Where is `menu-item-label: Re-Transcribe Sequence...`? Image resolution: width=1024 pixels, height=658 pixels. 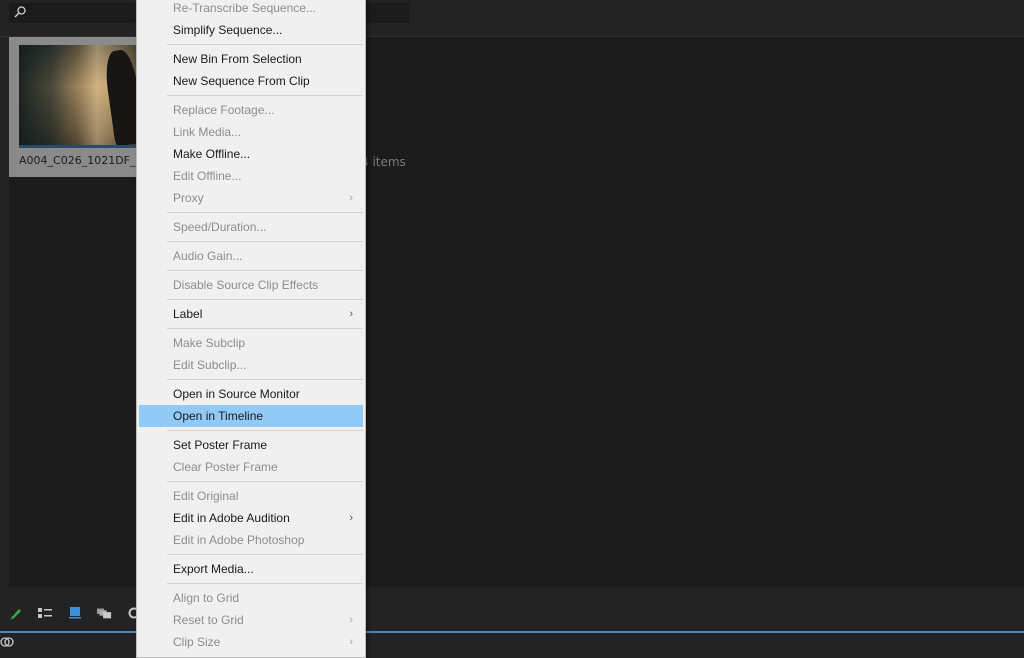
menu-item-label: Re-Transcribe Sequence... is located at coordinates (244, 8).